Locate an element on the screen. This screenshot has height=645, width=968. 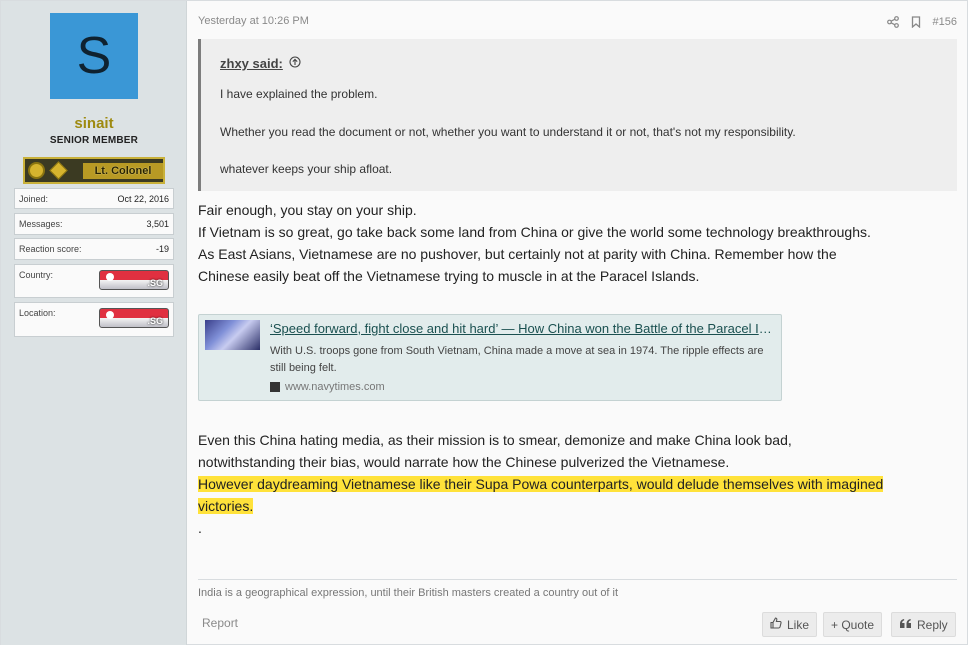
link-domain-text: www.navytimes.com is located at coordinates (335, 387).